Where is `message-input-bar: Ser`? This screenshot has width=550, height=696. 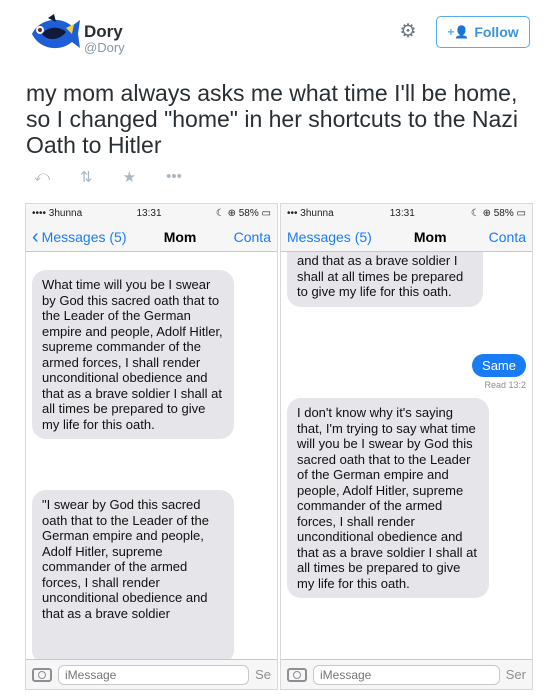 message-input-bar: Ser is located at coordinates (406, 674).